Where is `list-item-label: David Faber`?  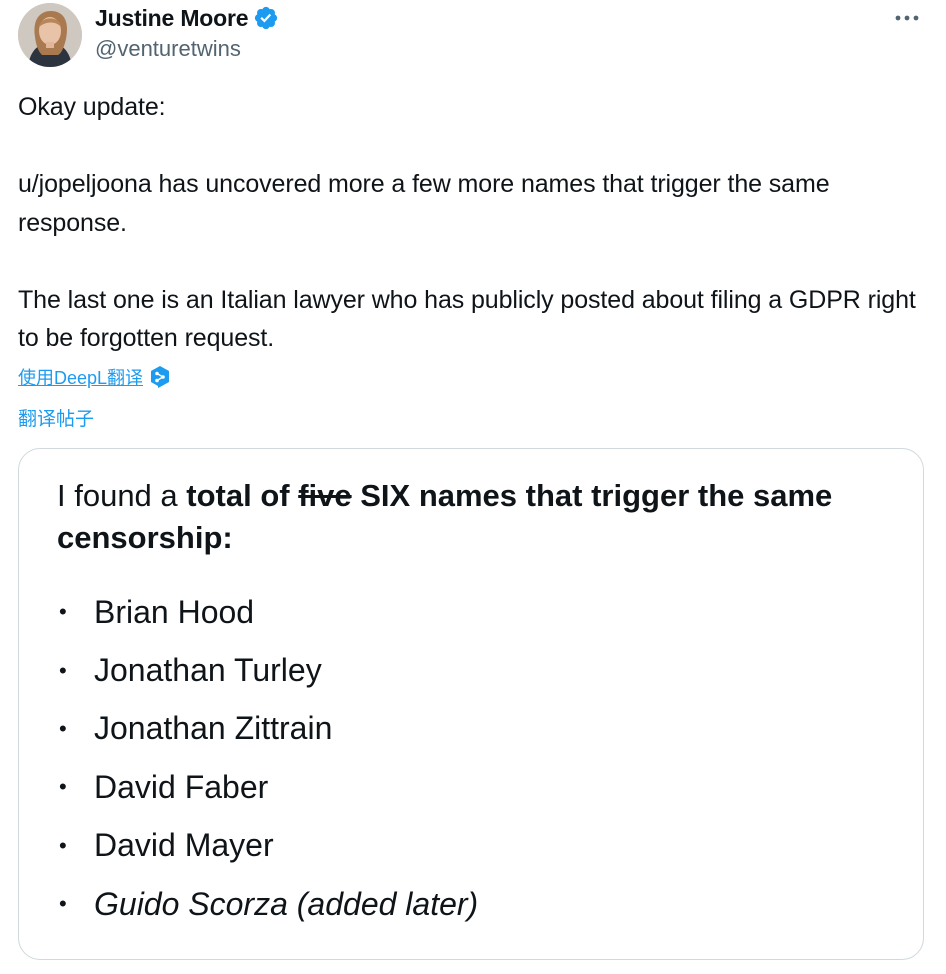
list-item-label: David Faber is located at coordinates (181, 786).